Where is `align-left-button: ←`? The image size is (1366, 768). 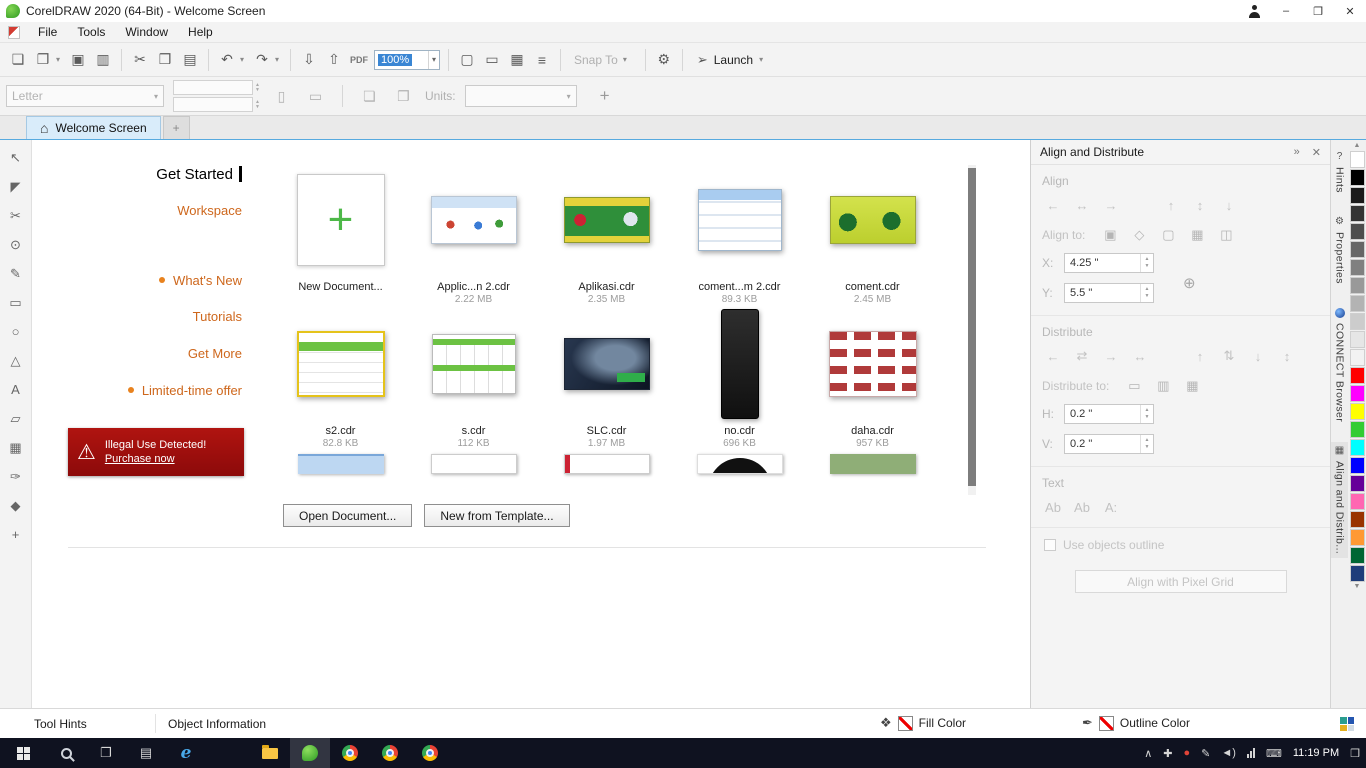 align-left-button: ← is located at coordinates (1053, 205).